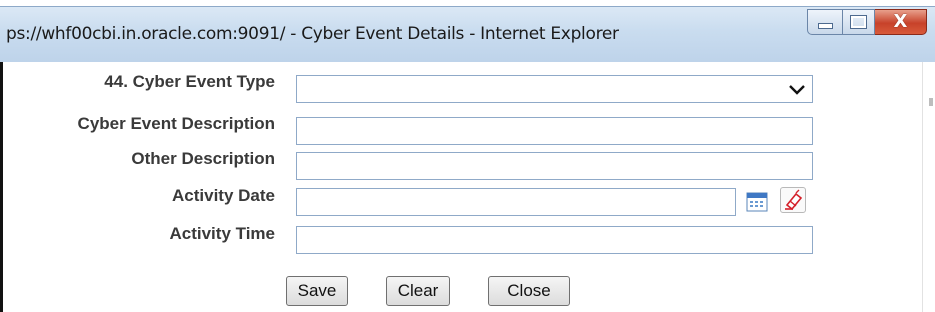 This screenshot has width=935, height=312. I want to click on save-button: Save, so click(317, 291).